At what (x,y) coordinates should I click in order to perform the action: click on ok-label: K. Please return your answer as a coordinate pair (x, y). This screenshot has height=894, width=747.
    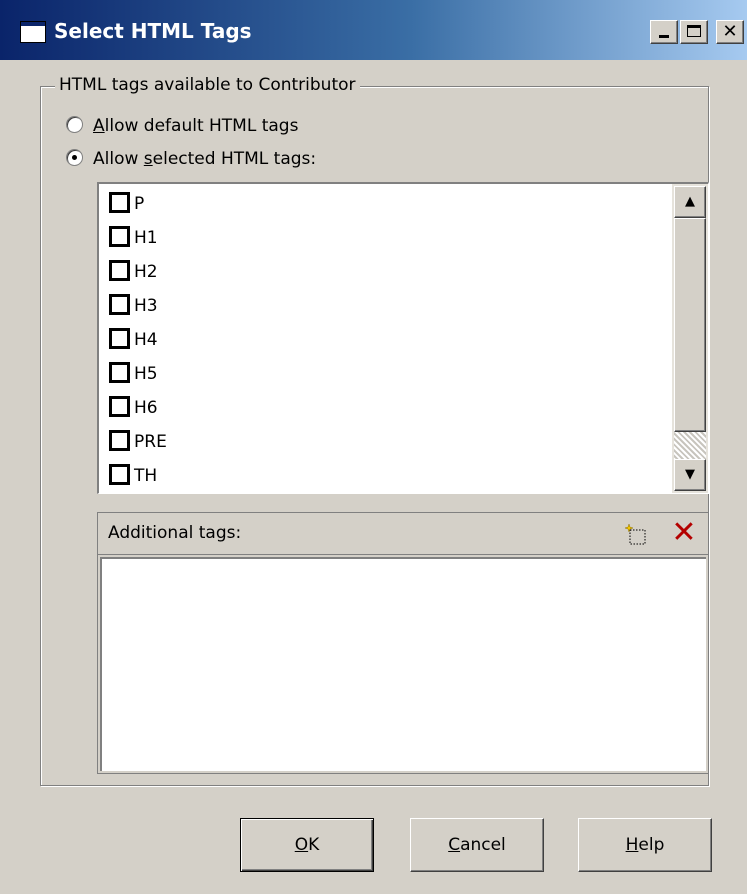
    Looking at the image, I should click on (314, 845).